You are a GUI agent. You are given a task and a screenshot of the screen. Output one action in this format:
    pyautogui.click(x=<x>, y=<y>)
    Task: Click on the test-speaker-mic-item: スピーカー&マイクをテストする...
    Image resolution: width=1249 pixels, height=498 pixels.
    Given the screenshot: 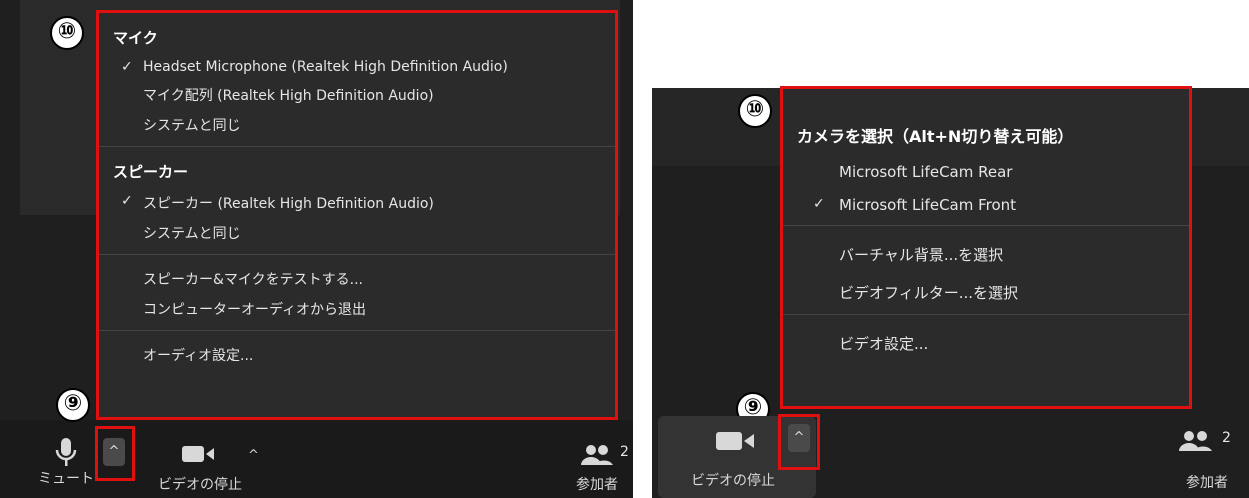 What is the action you would take?
    pyautogui.click(x=357, y=277)
    